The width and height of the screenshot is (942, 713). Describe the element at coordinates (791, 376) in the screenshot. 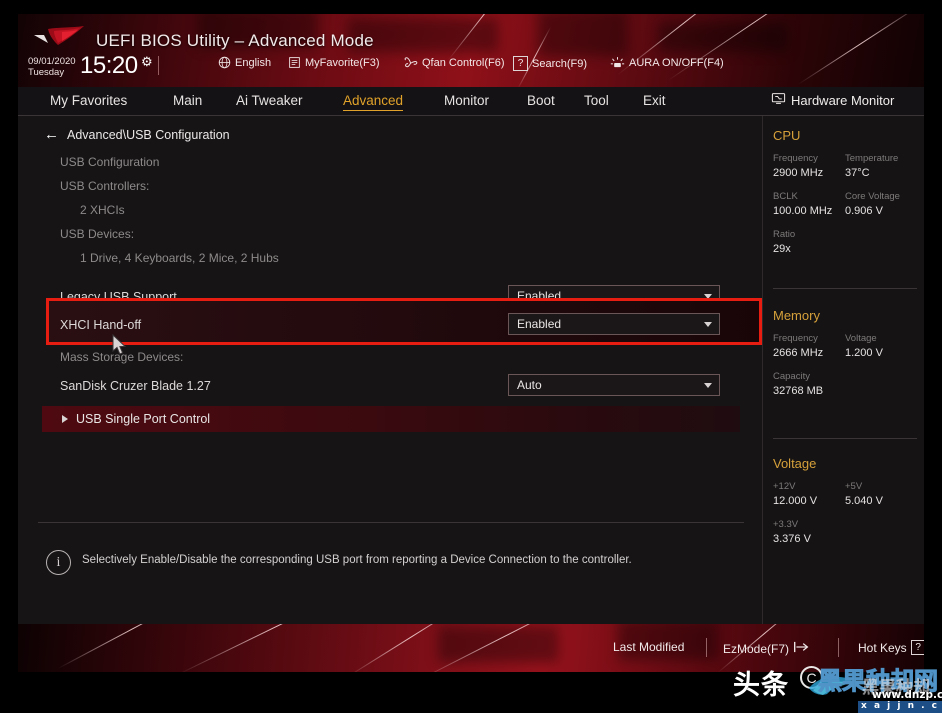

I see `hw-key: Capacity` at that location.